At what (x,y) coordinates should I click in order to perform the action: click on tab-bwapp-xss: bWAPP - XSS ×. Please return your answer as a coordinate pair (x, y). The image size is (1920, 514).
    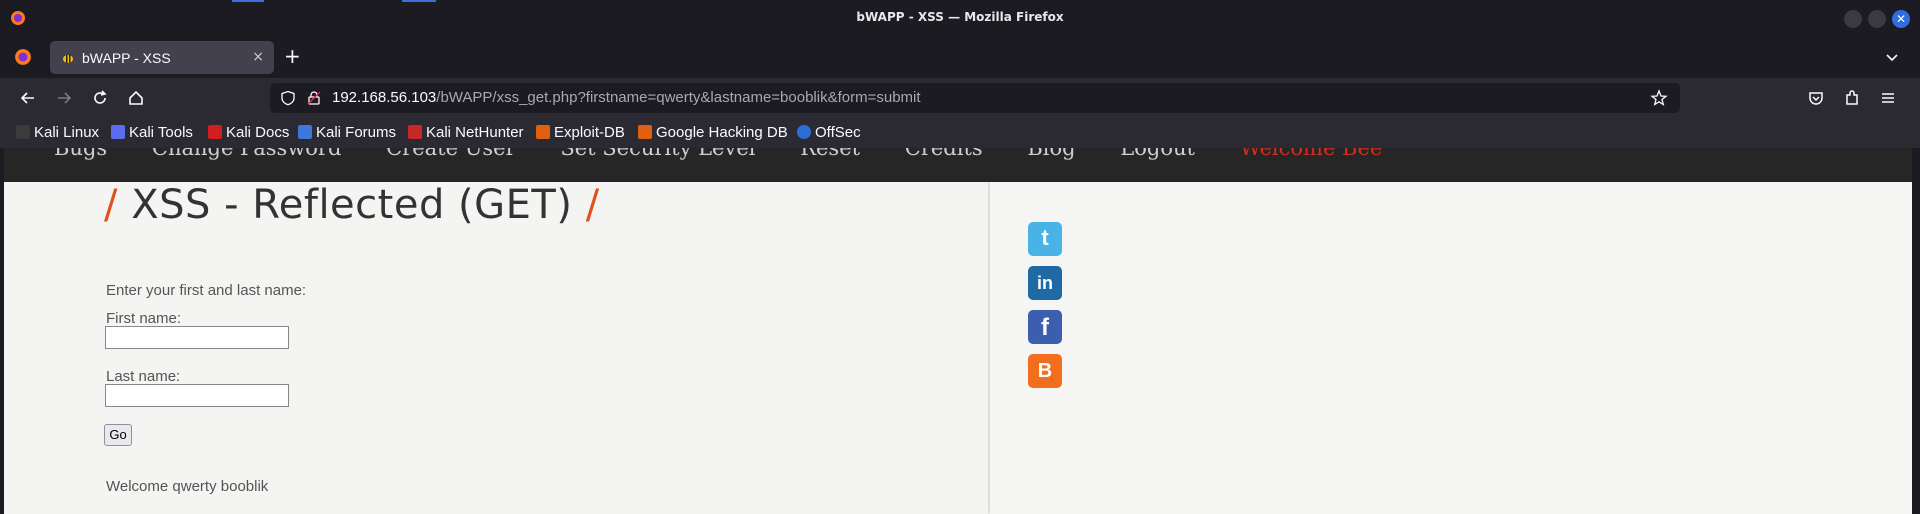
    Looking at the image, I should click on (162, 57).